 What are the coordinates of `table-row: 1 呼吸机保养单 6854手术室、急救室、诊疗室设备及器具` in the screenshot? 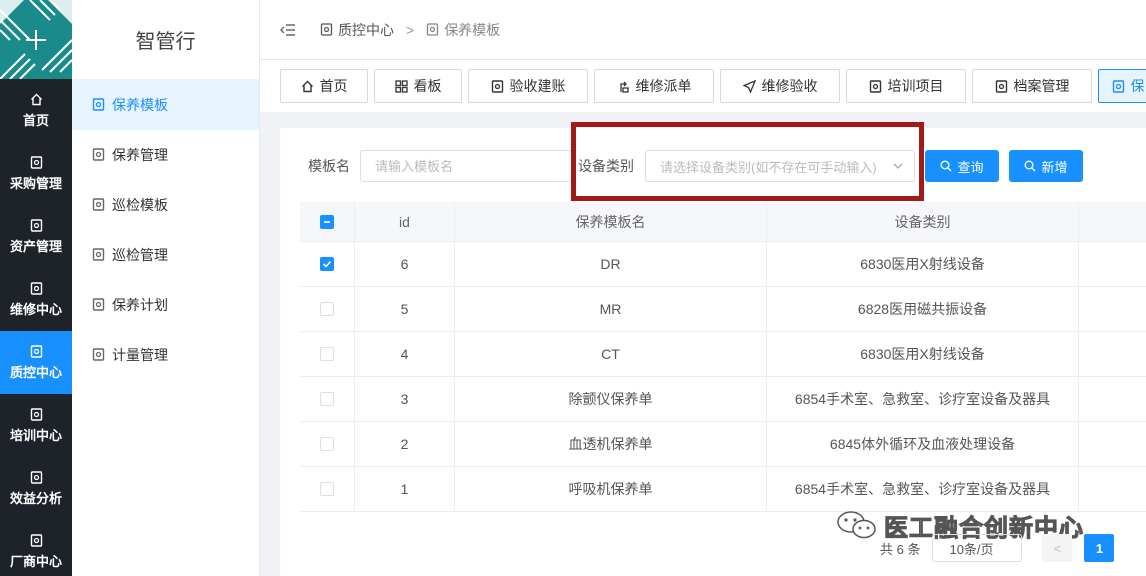 It's located at (723, 489).